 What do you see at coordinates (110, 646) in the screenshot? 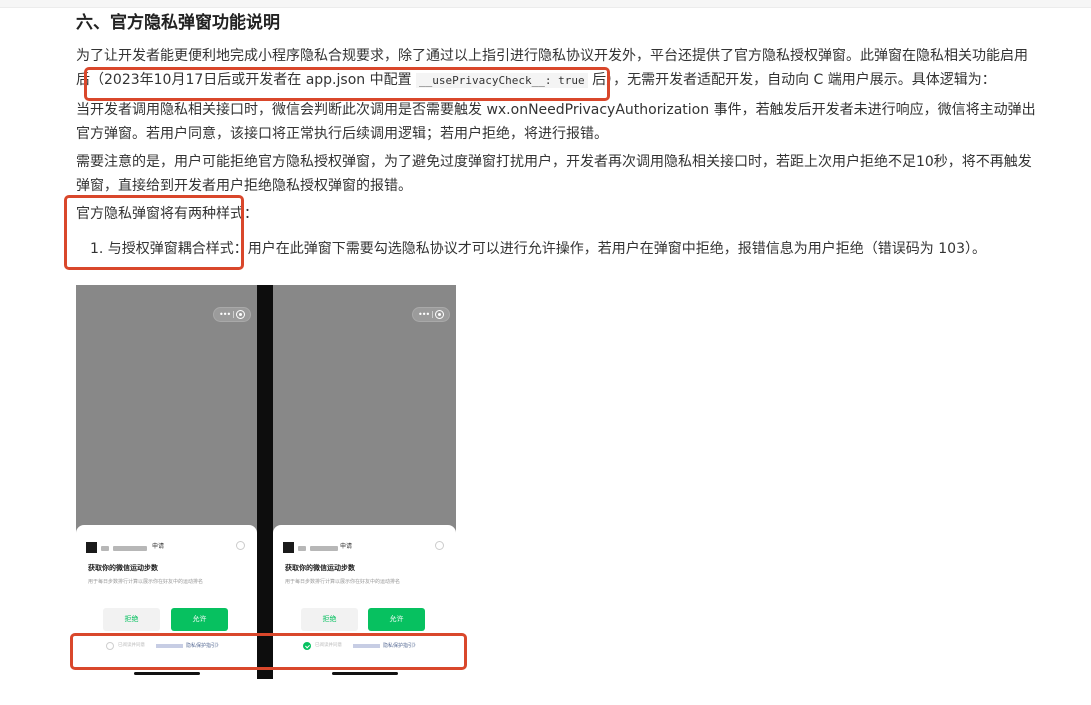
I see `checkbox-icon` at bounding box center [110, 646].